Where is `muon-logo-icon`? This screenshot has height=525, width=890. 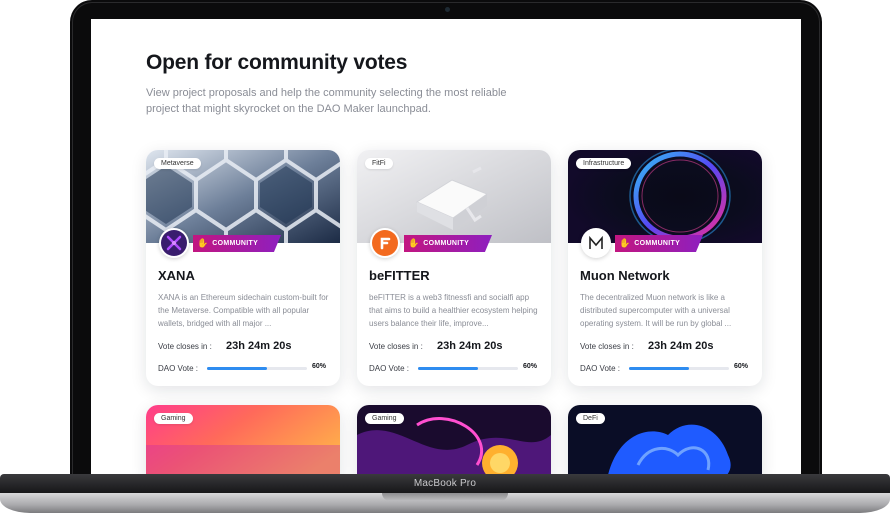 muon-logo-icon is located at coordinates (596, 243).